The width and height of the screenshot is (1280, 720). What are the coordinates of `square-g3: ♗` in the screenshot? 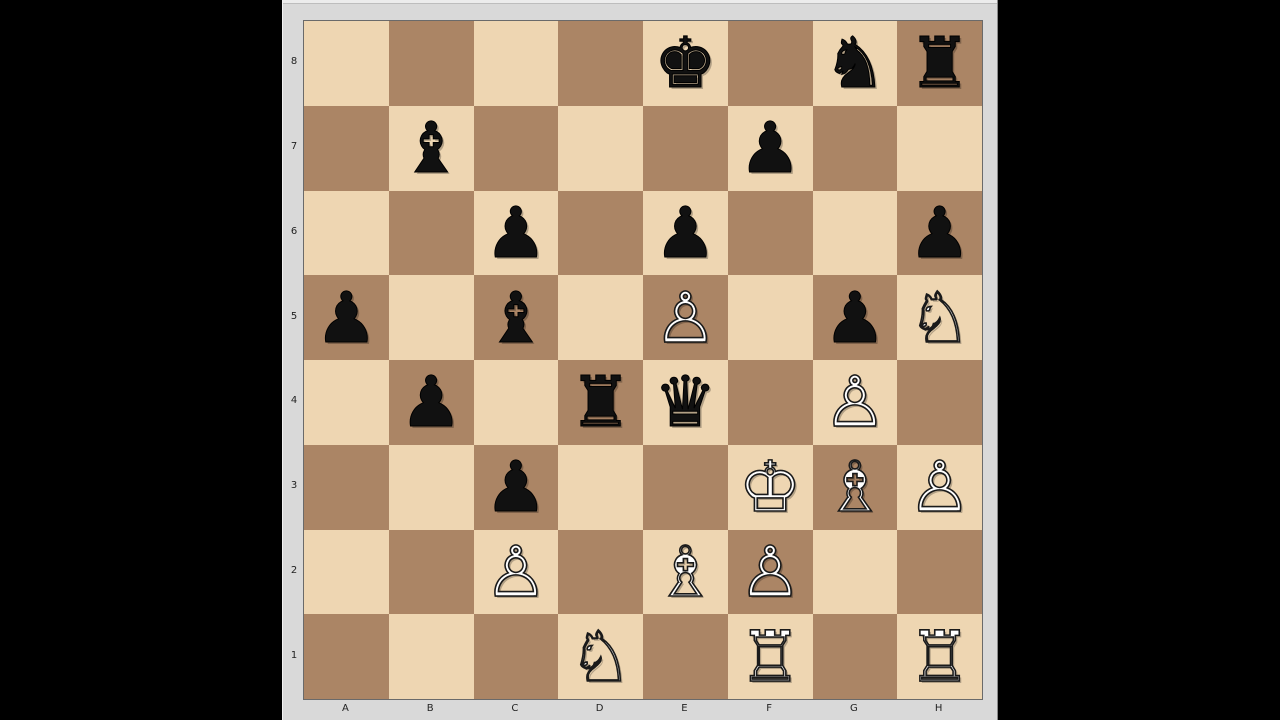 It's located at (855, 487).